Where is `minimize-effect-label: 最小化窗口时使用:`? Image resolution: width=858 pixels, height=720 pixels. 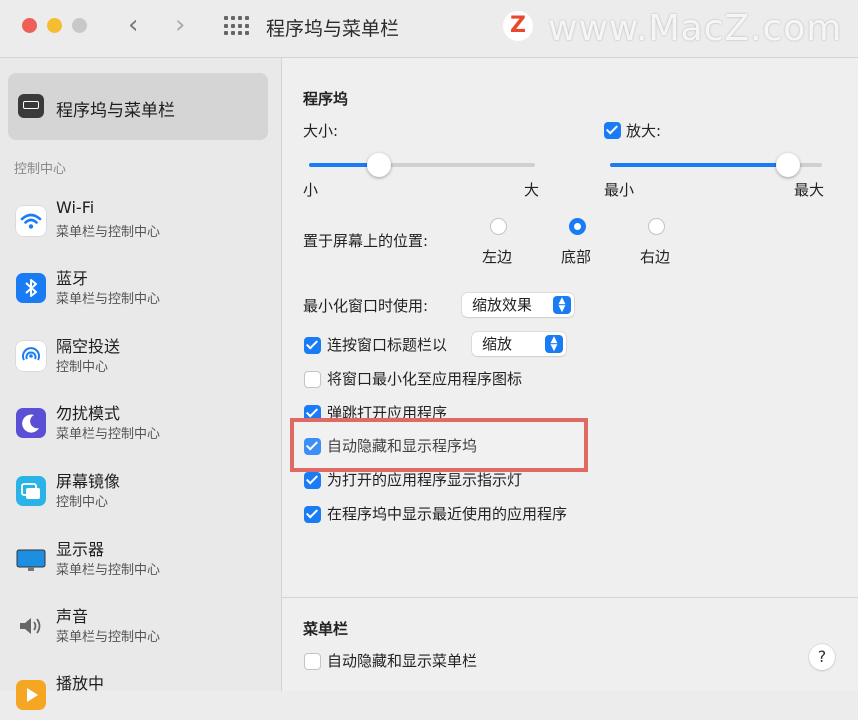
minimize-effect-label: 最小化窗口时使用: is located at coordinates (366, 306).